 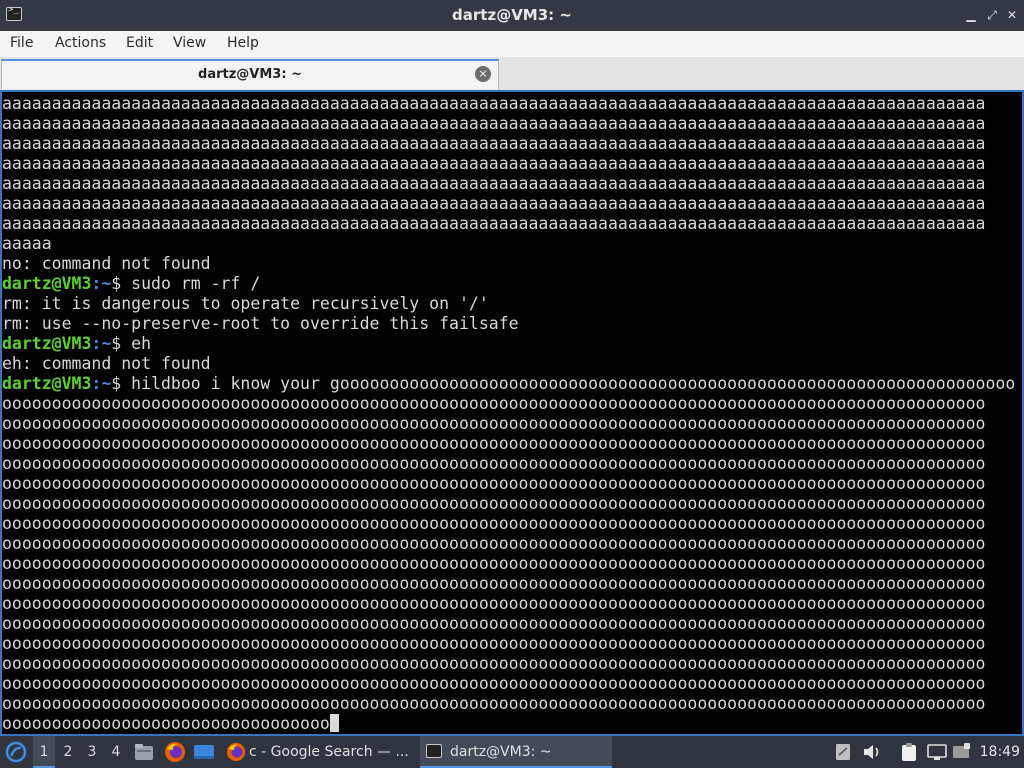 What do you see at coordinates (508, 284) in the screenshot?
I see `terminal-line: dartz@VM3:~$ sudo rm -rf /` at bounding box center [508, 284].